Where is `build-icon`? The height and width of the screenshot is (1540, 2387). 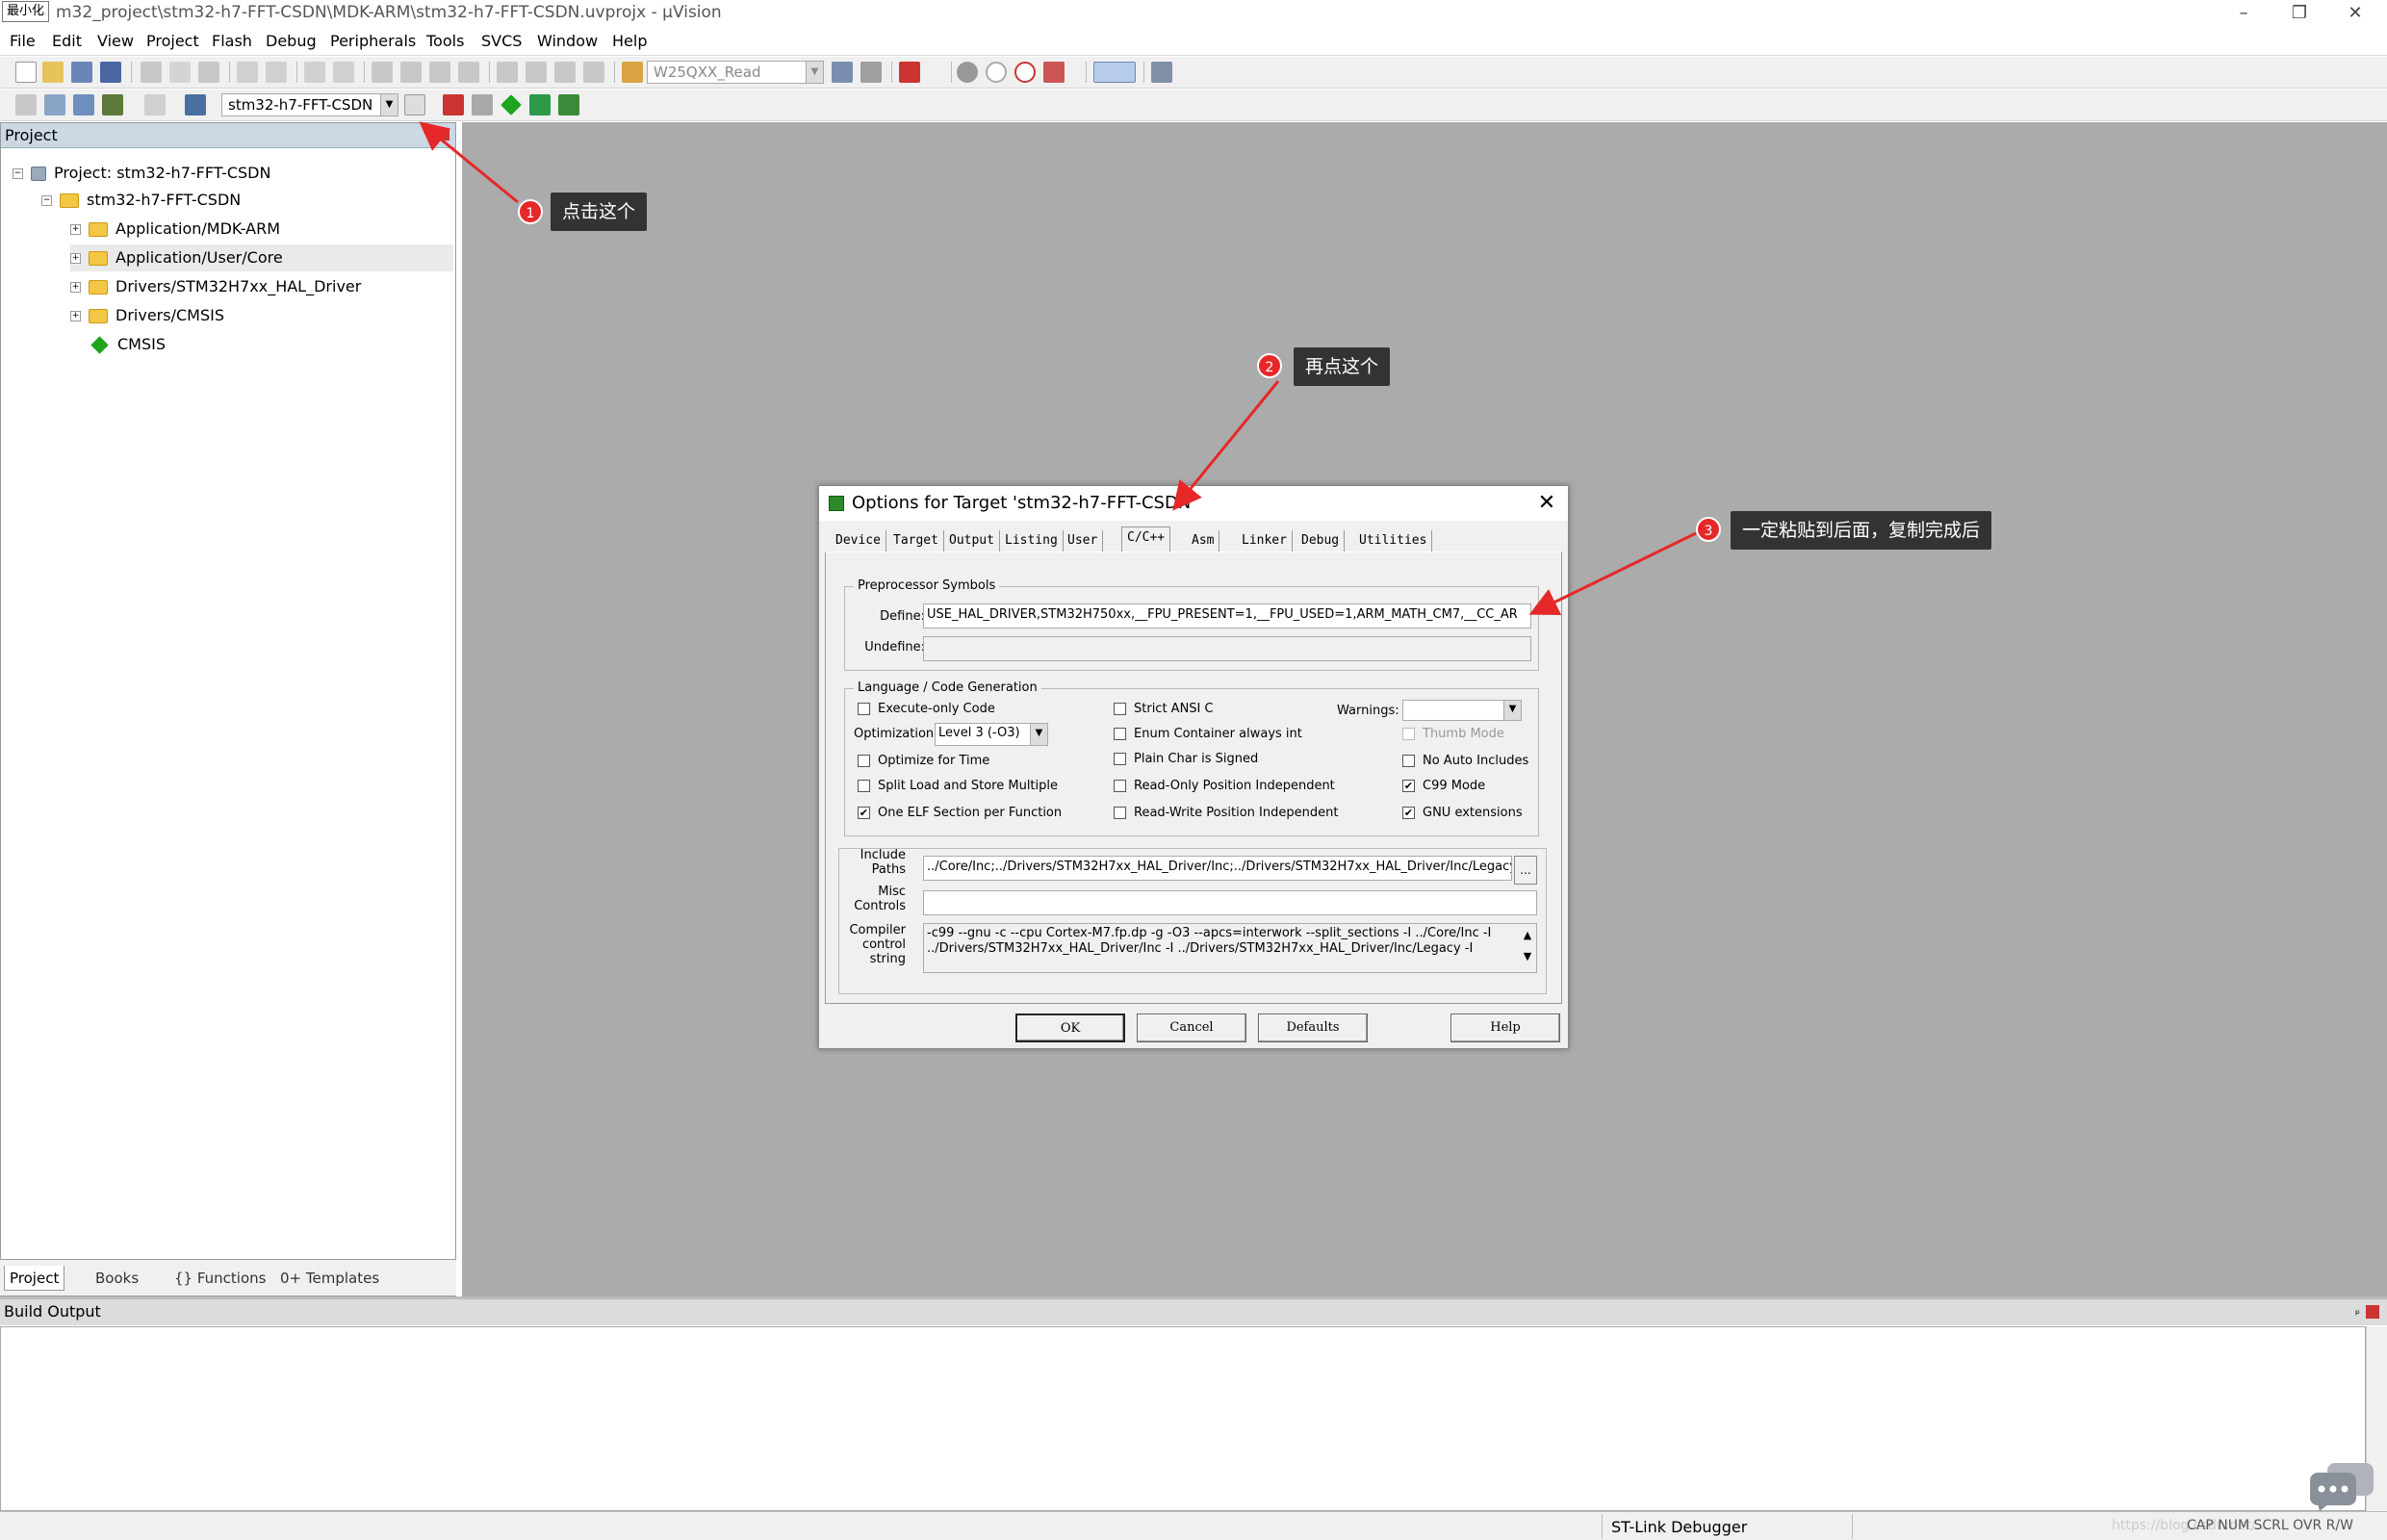
build-icon is located at coordinates (54, 105).